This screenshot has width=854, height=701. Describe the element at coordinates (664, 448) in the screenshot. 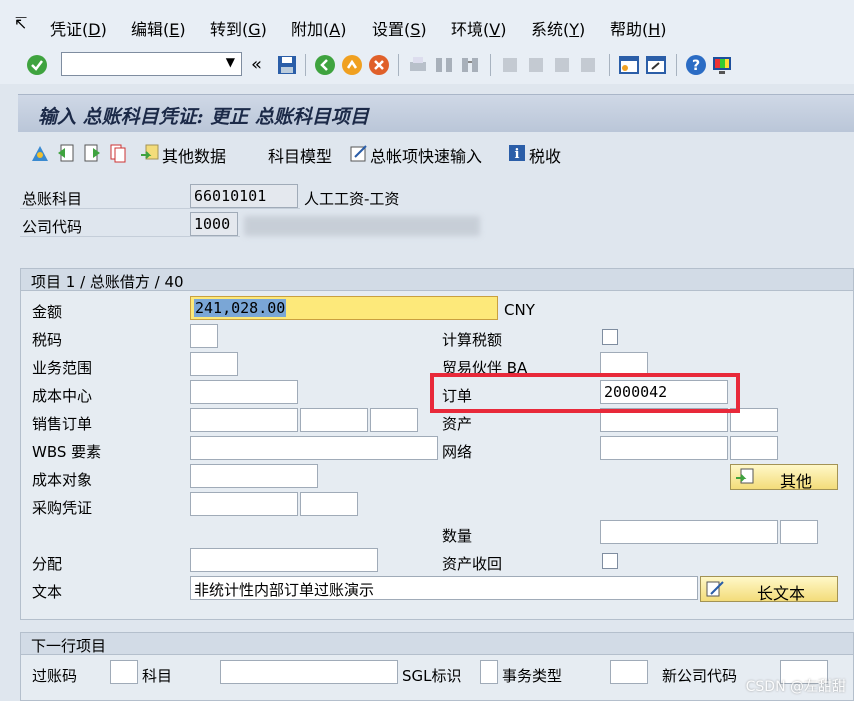

I see `network-field` at that location.